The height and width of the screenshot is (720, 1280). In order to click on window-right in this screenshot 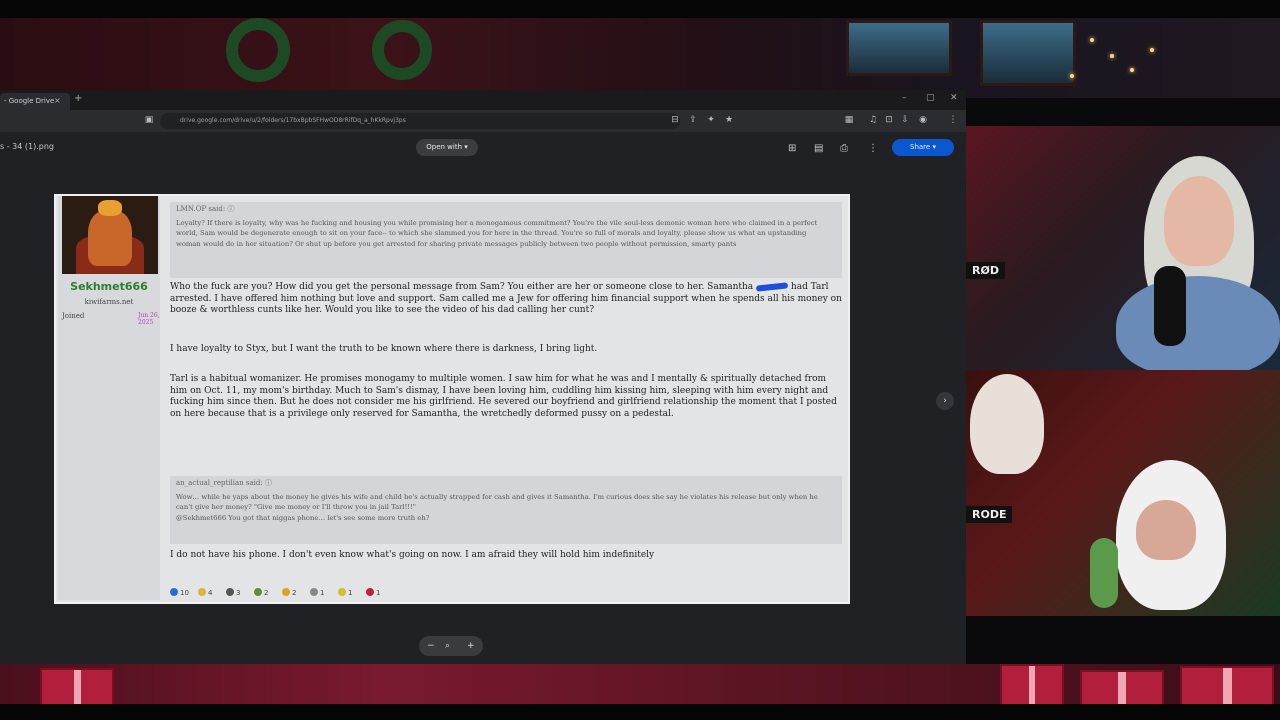, I will do `click(1028, 53)`.